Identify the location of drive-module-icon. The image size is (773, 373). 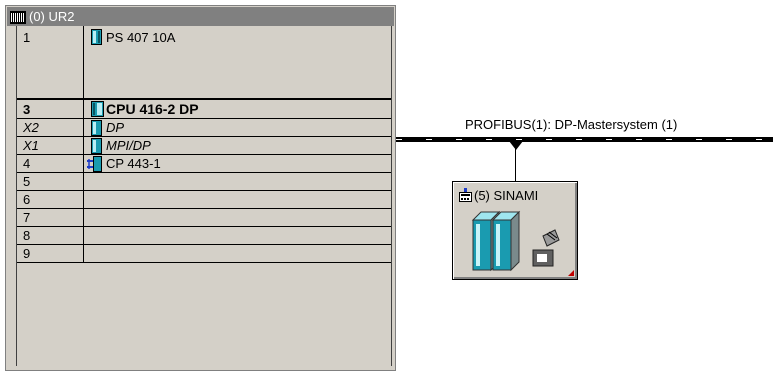
(515, 241).